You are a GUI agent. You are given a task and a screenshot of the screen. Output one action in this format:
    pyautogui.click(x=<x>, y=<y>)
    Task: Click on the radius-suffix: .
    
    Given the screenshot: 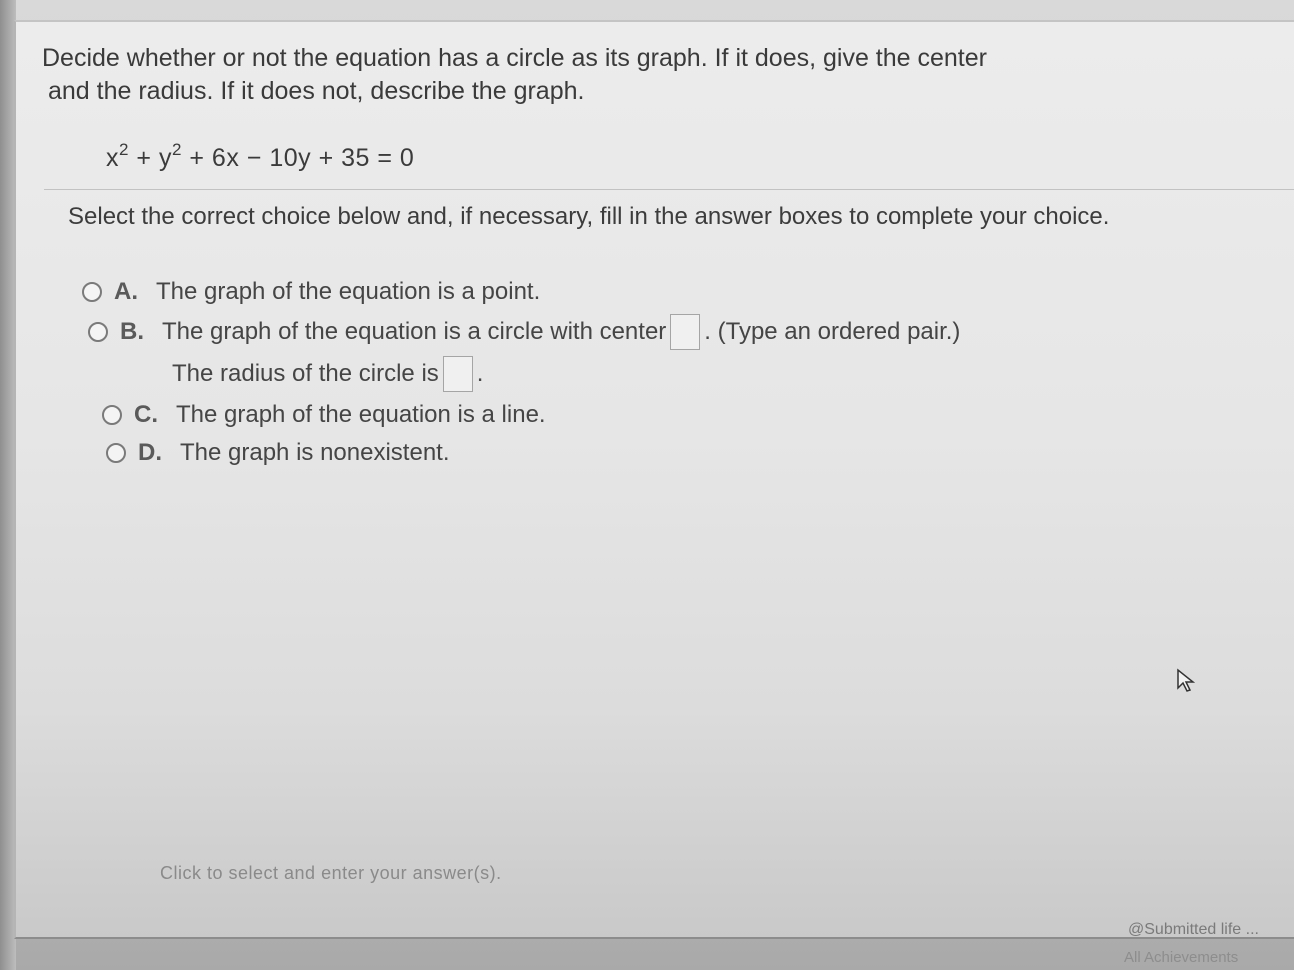 What is the action you would take?
    pyautogui.click(x=480, y=373)
    